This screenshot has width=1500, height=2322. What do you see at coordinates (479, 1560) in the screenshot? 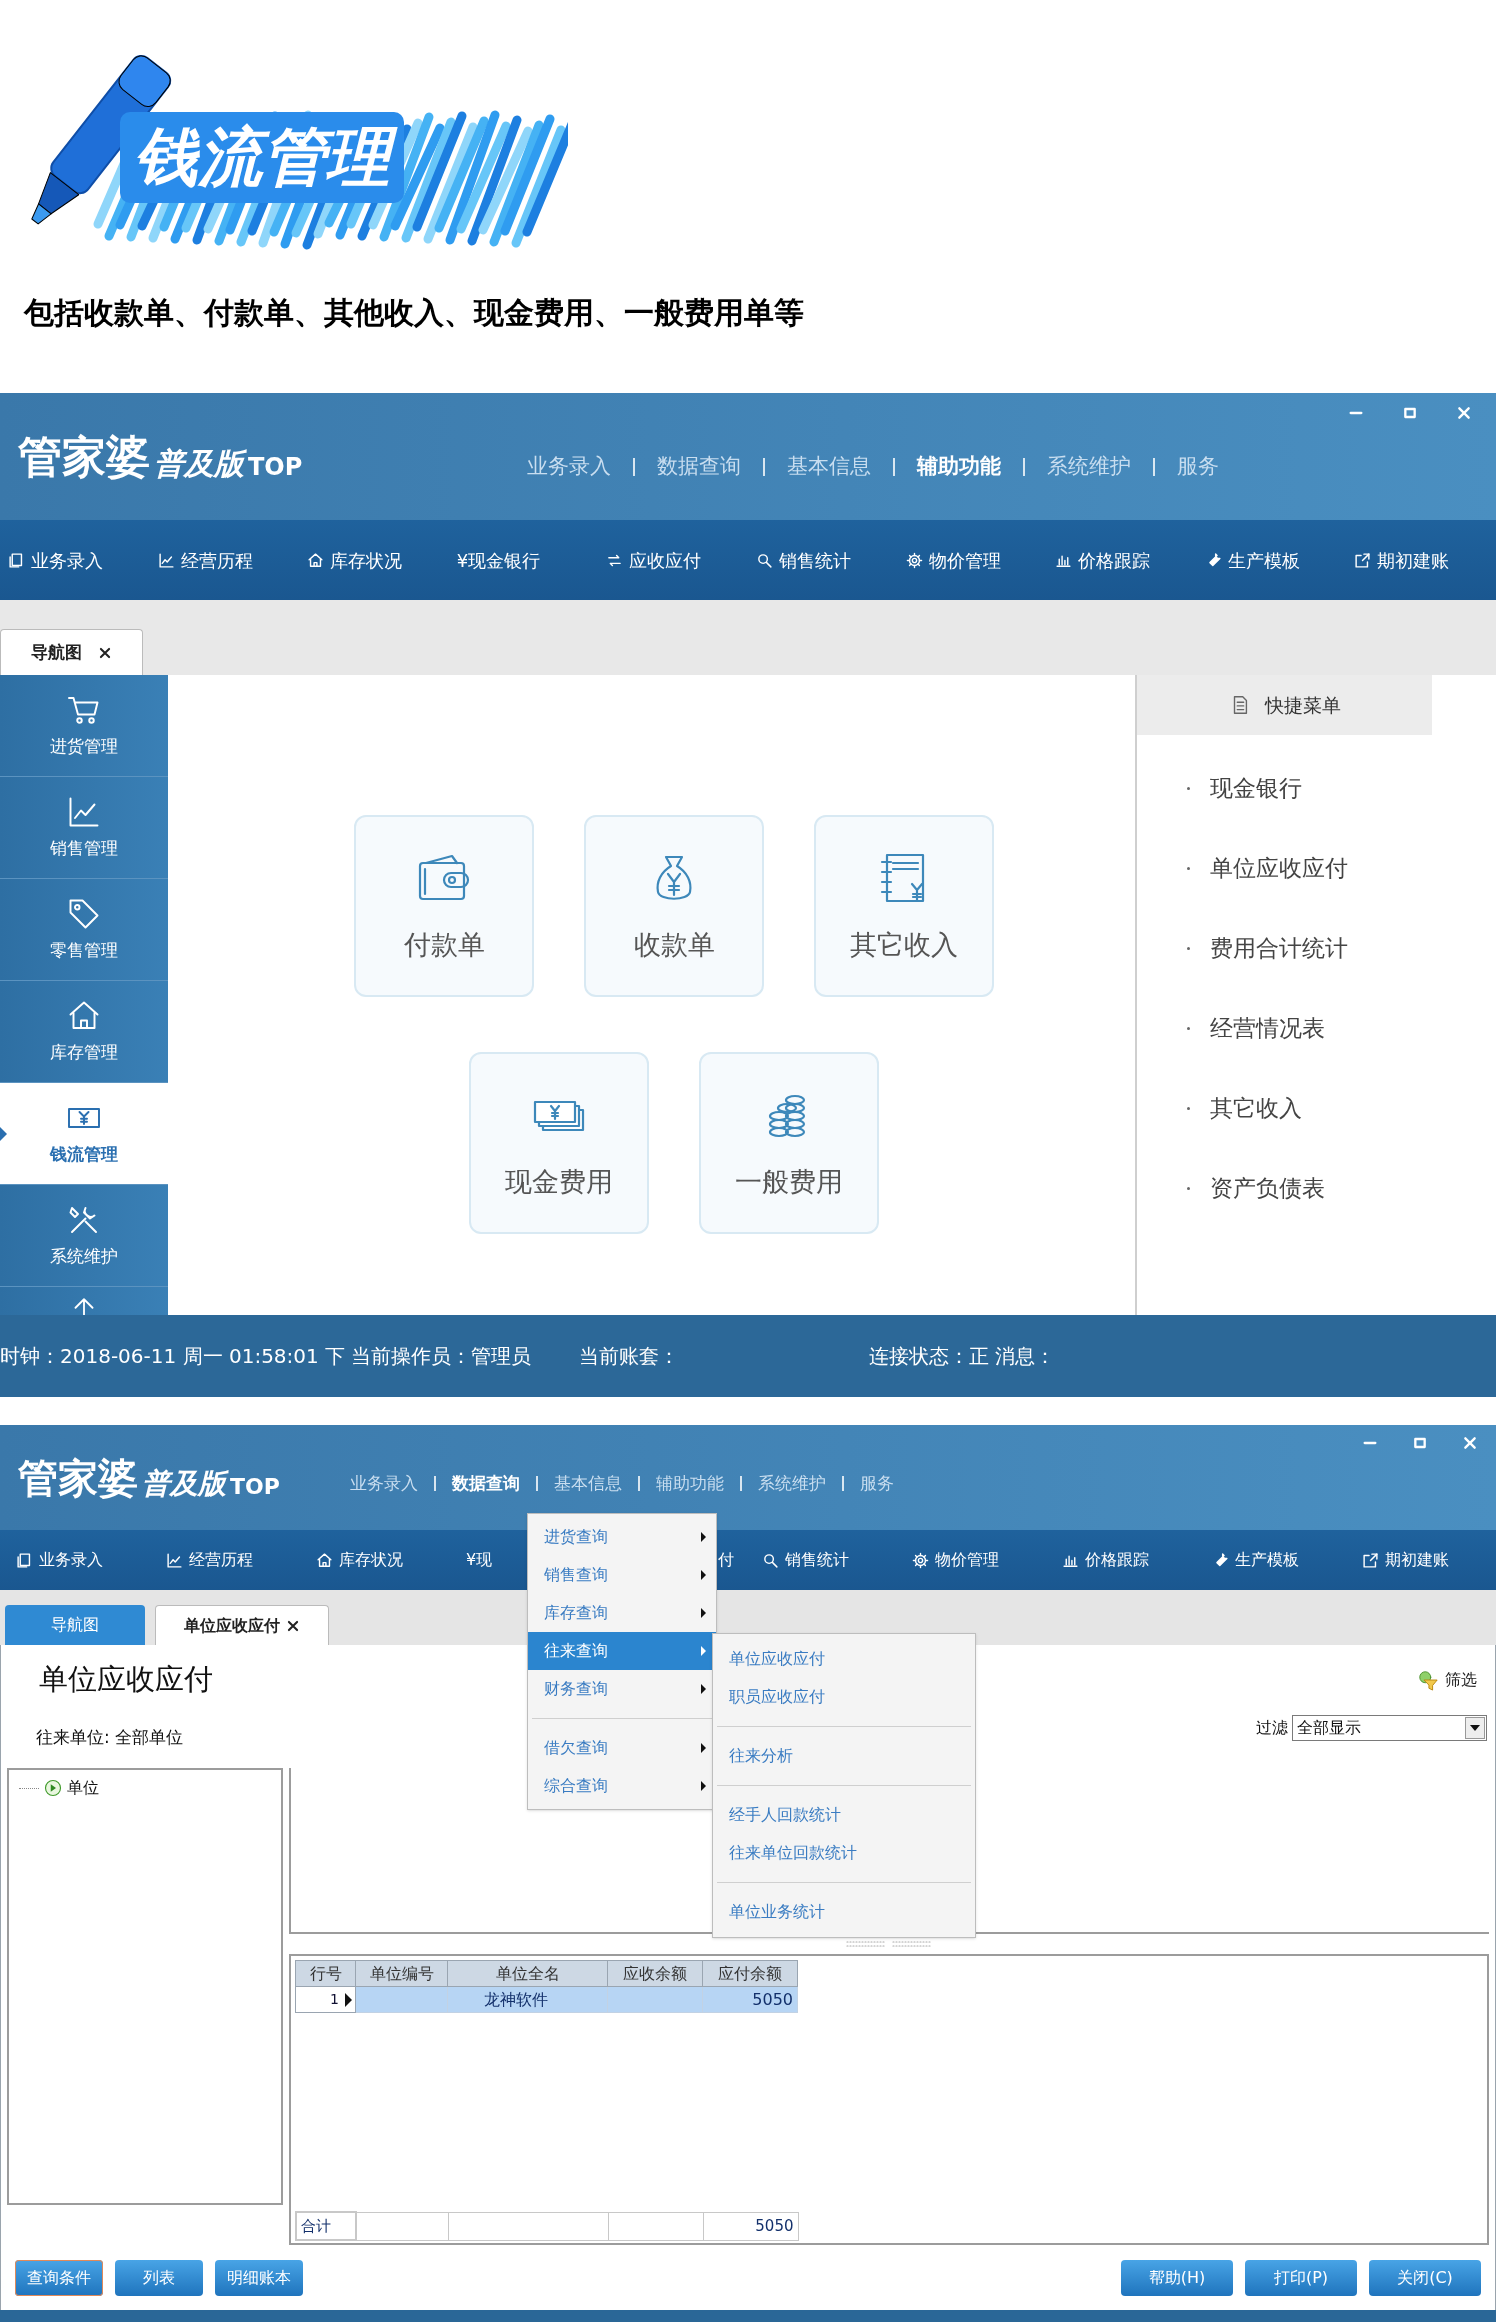
I see `toolbar-button: ¥现` at bounding box center [479, 1560].